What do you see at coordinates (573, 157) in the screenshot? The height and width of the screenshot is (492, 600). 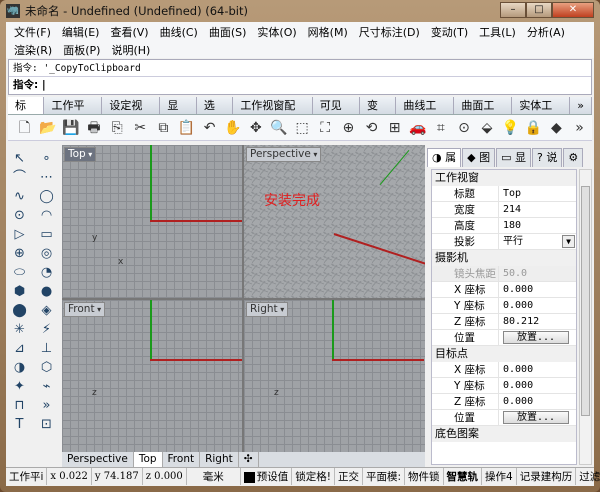 I see `gear-icon: ⚙` at bounding box center [573, 157].